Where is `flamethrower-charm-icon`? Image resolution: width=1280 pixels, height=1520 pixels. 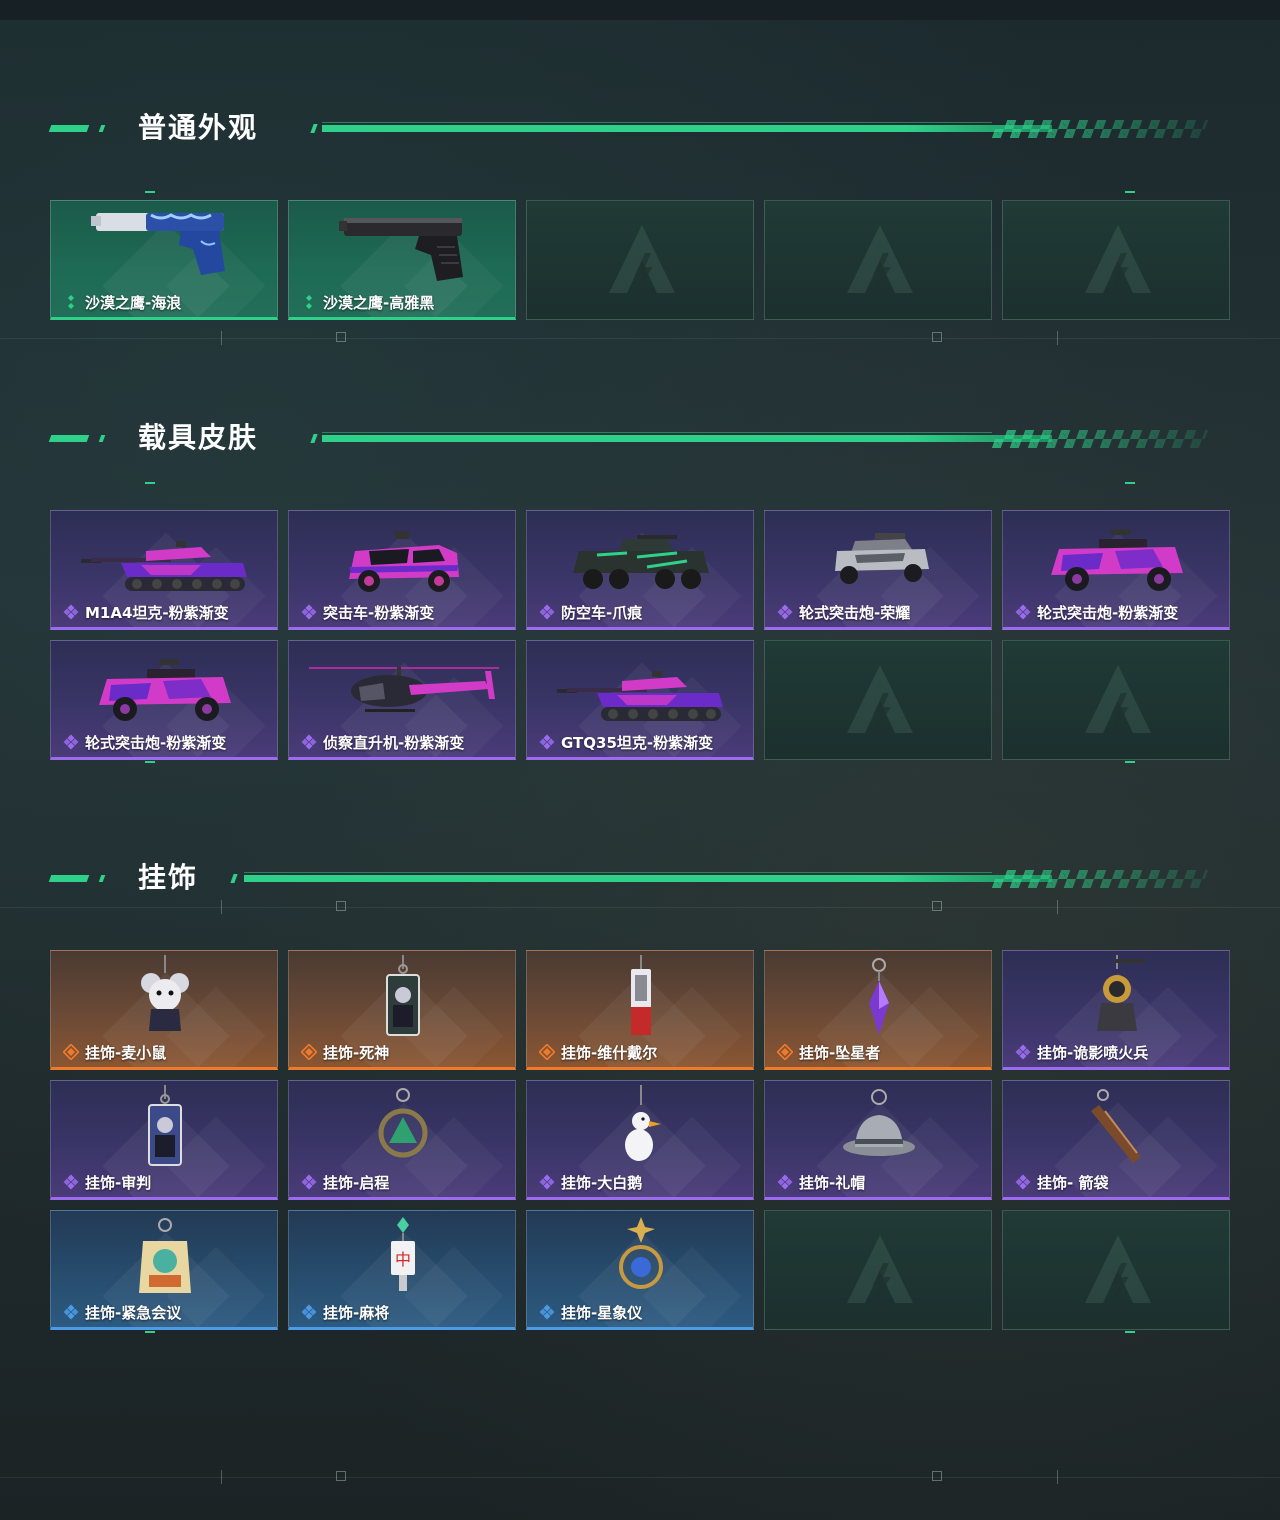
flamethrower-charm-icon is located at coordinates (1116, 1001).